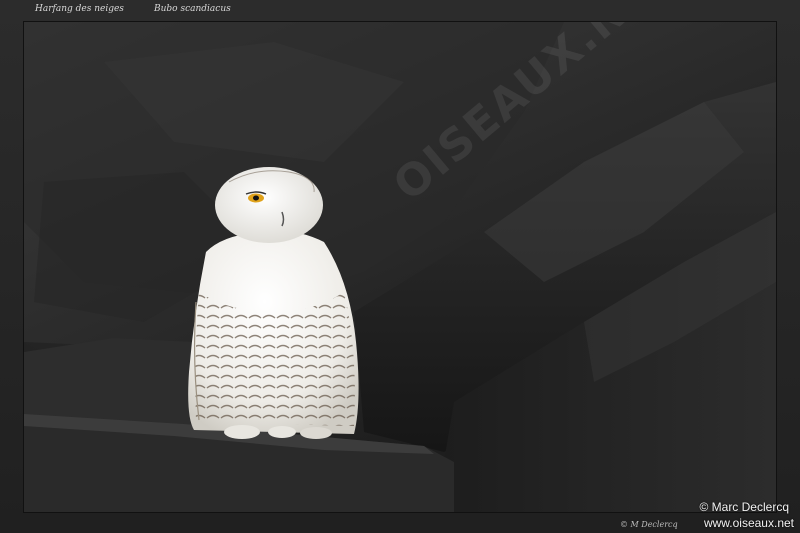  I want to click on author-credit: © Marc Declercq, so click(744, 507).